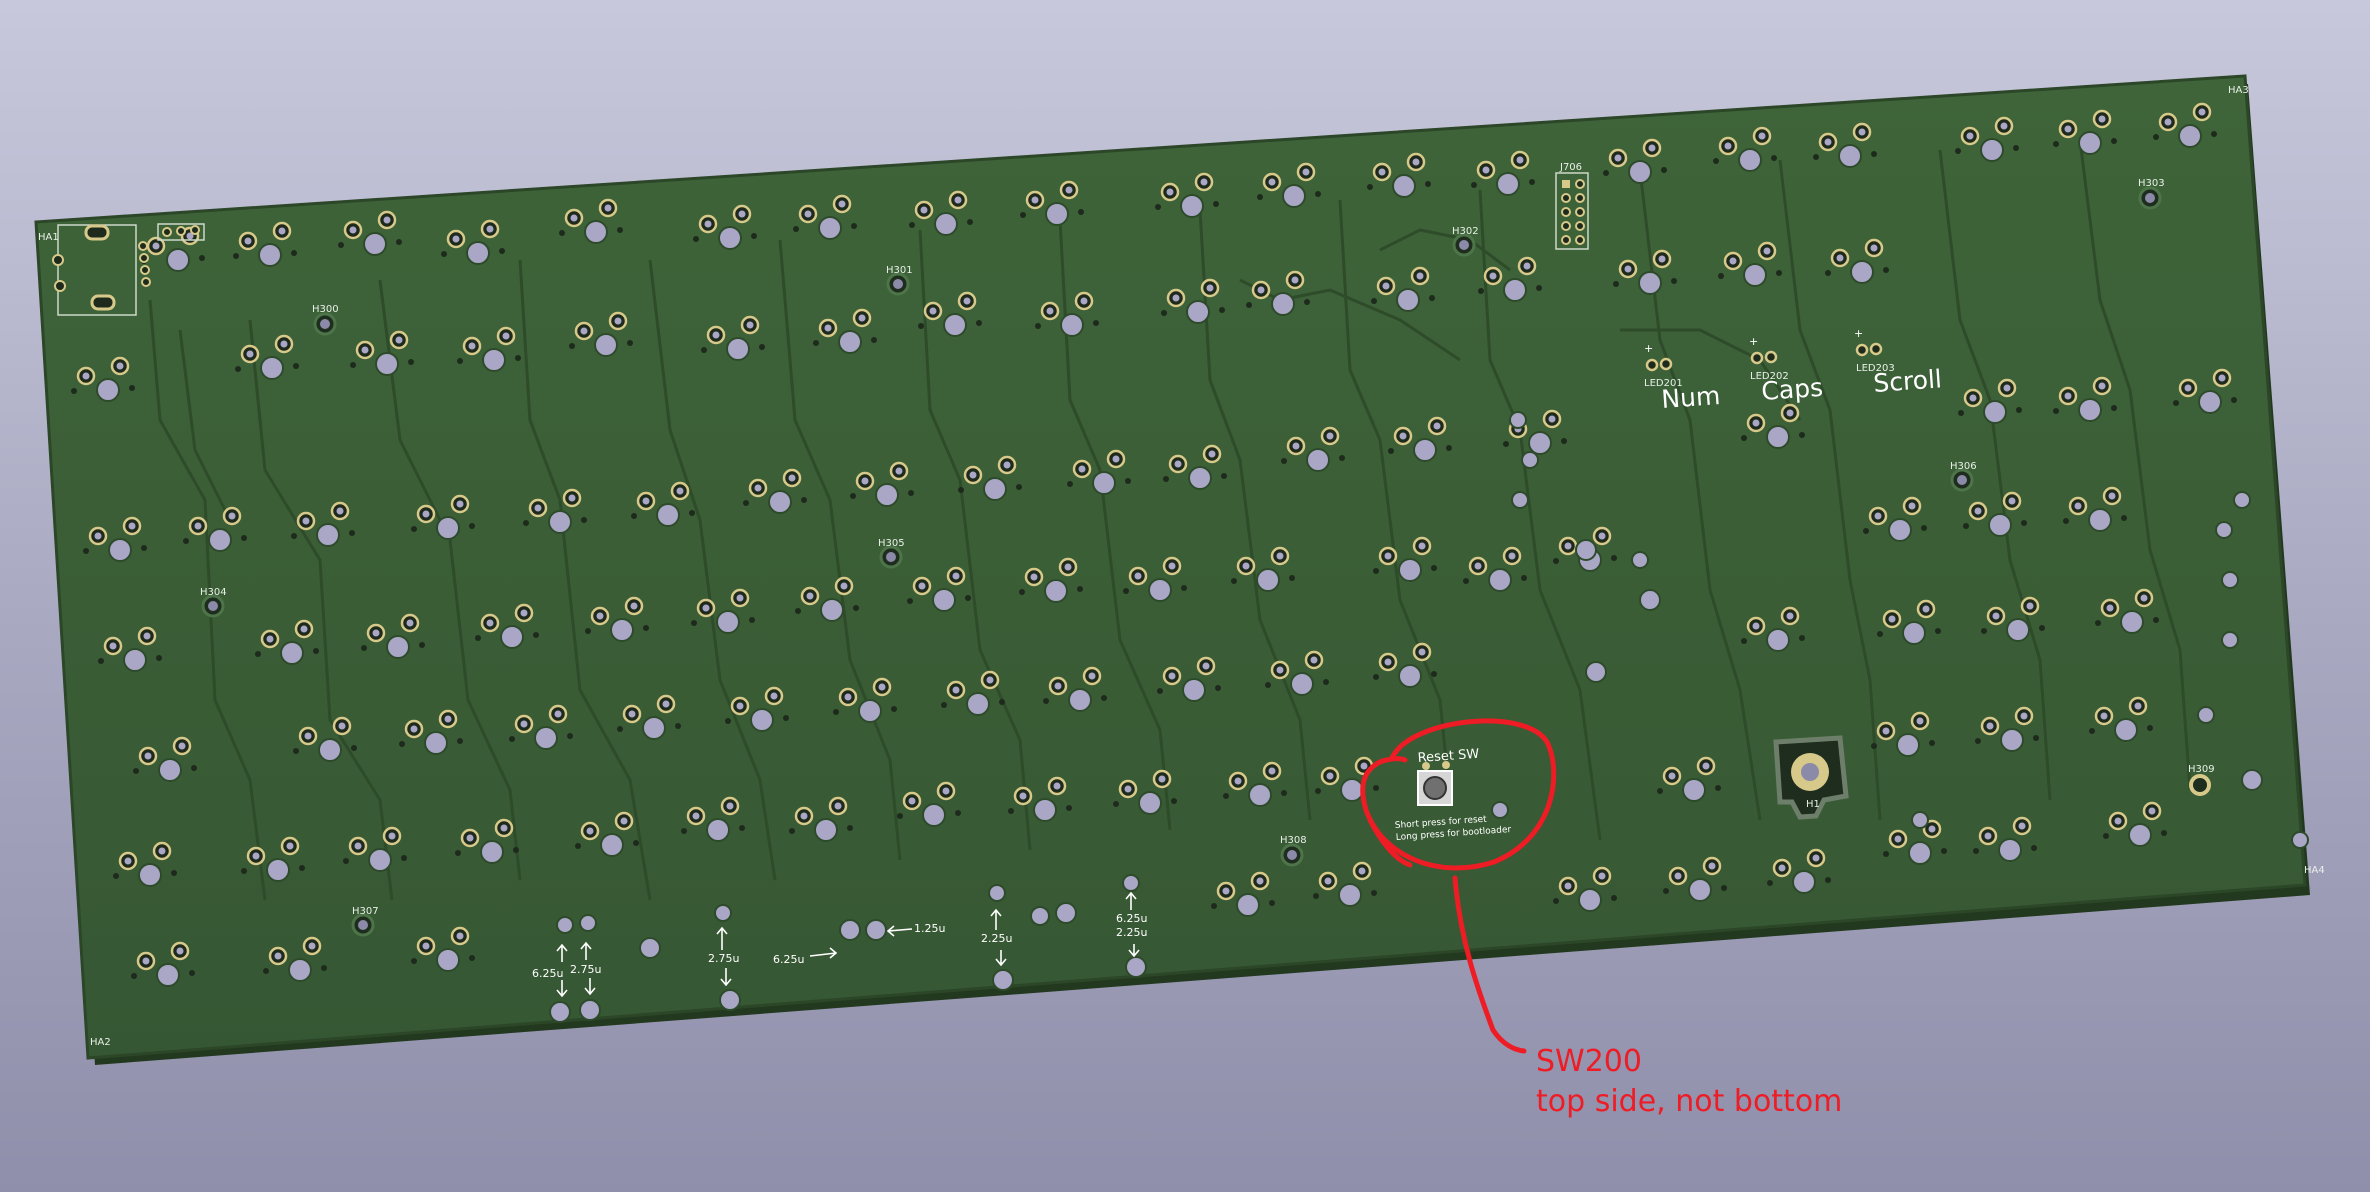  I want to click on ref-h303: H303, so click(2151, 183).